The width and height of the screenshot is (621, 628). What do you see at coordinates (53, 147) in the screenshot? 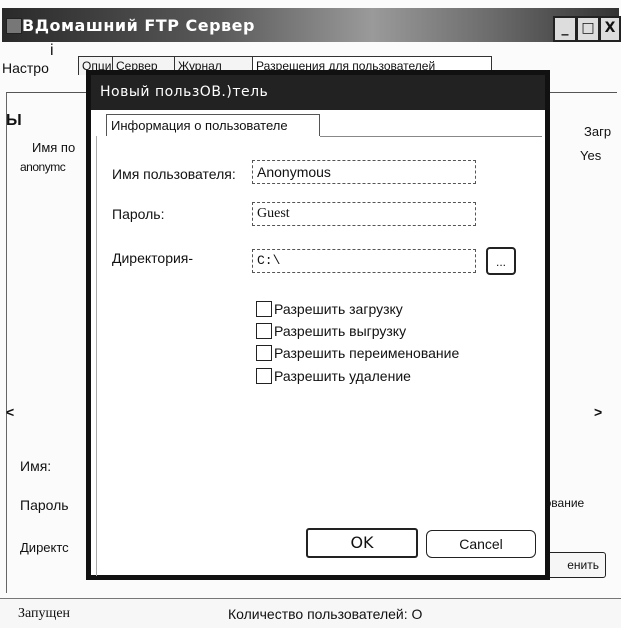
I see `column-header-username: Имя по` at bounding box center [53, 147].